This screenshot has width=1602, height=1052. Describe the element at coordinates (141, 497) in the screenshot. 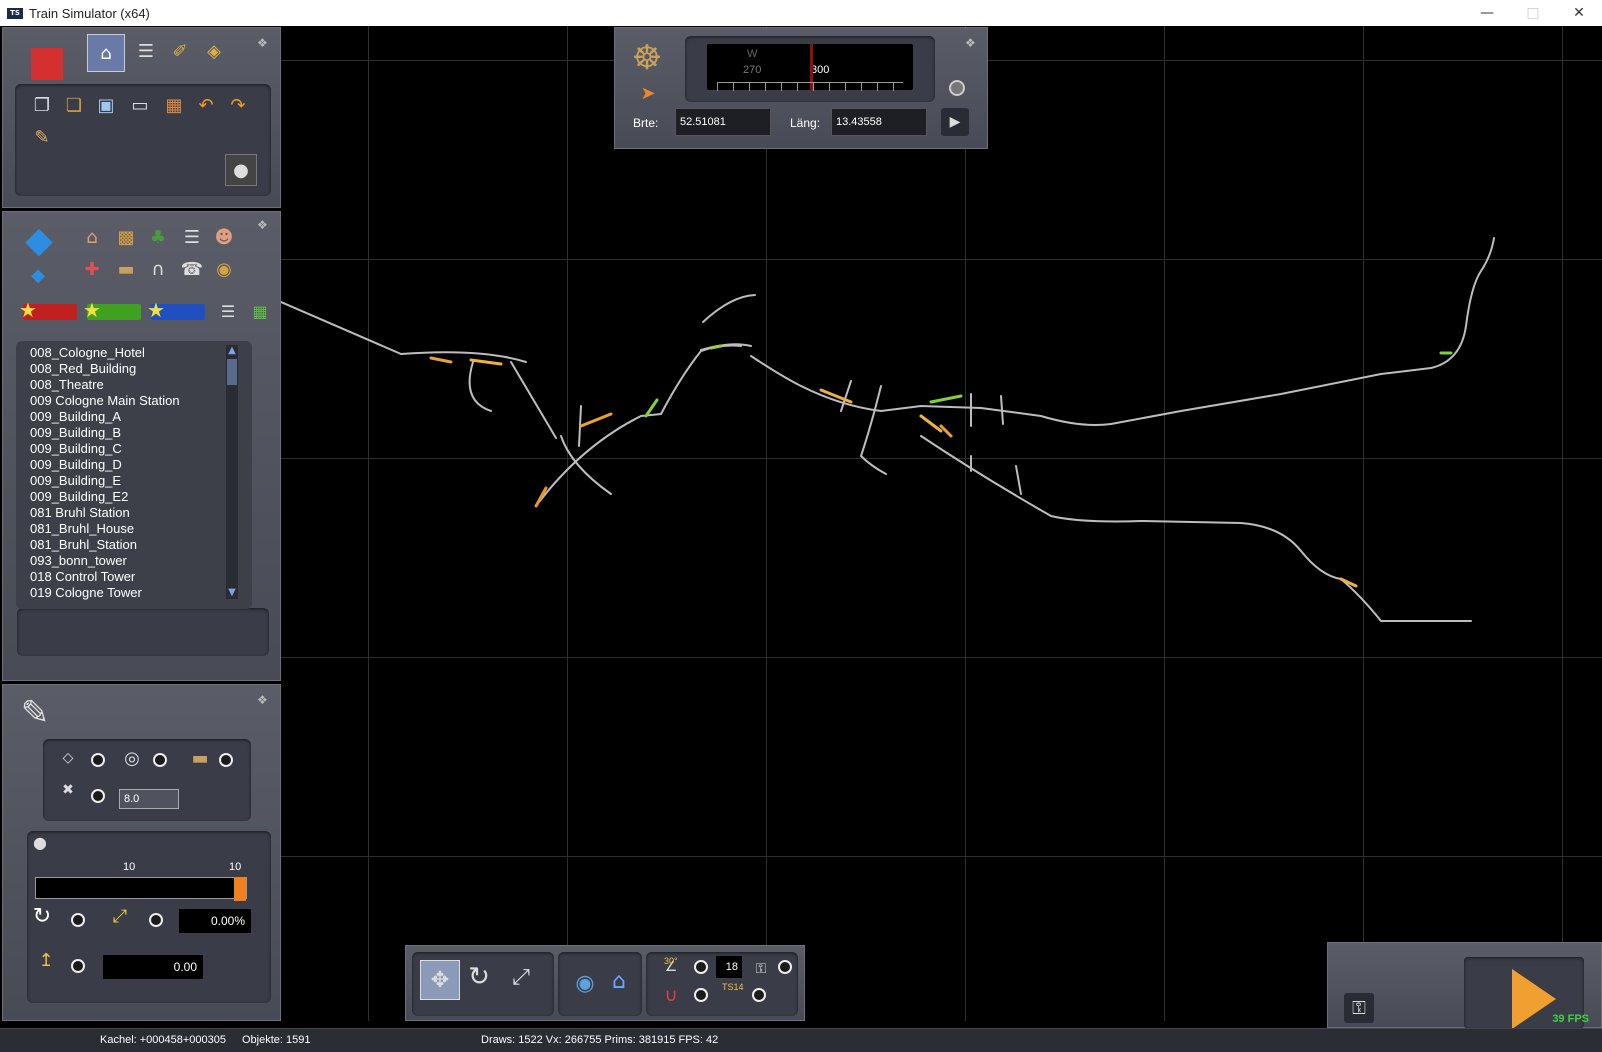

I see `list-item: 009_Building_E2` at that location.